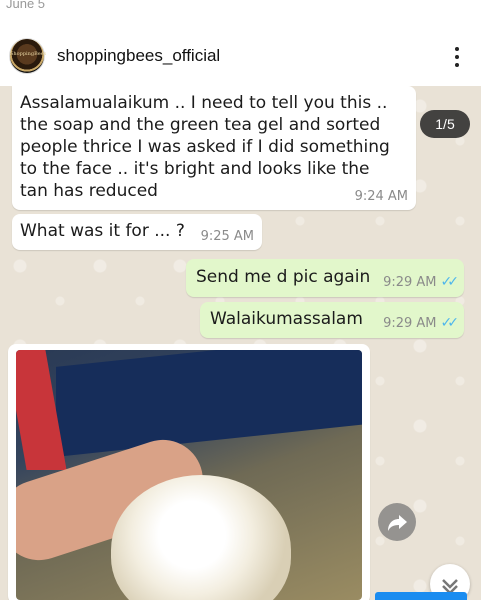  Describe the element at coordinates (445, 124) in the screenshot. I see `carousel-counter: 1/5` at that location.